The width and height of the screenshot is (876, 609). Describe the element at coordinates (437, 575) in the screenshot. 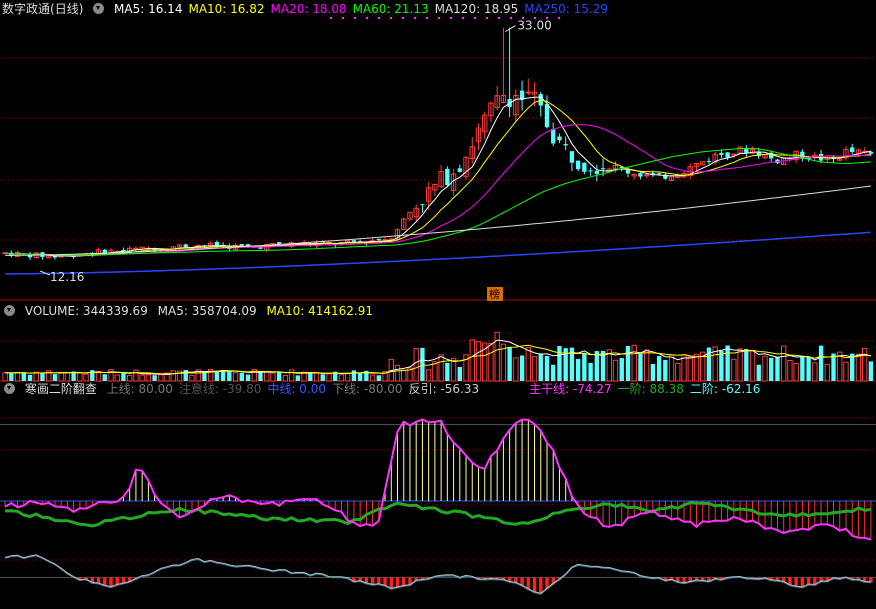

I see `second-order-line` at that location.